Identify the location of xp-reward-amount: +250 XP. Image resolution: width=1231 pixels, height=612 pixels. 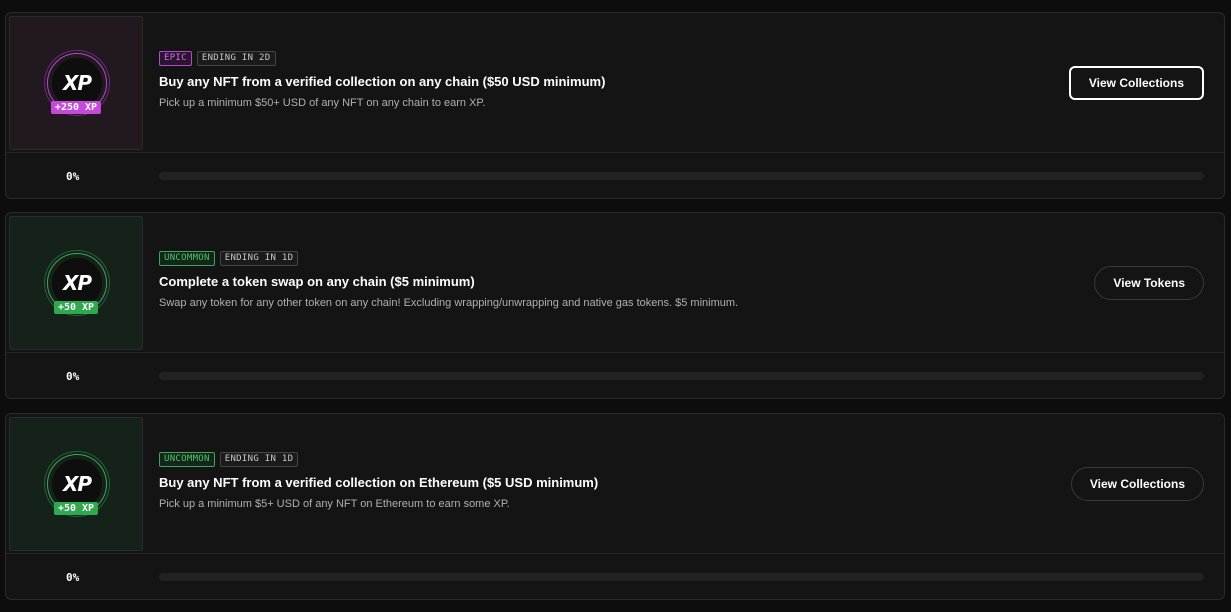
(76, 107).